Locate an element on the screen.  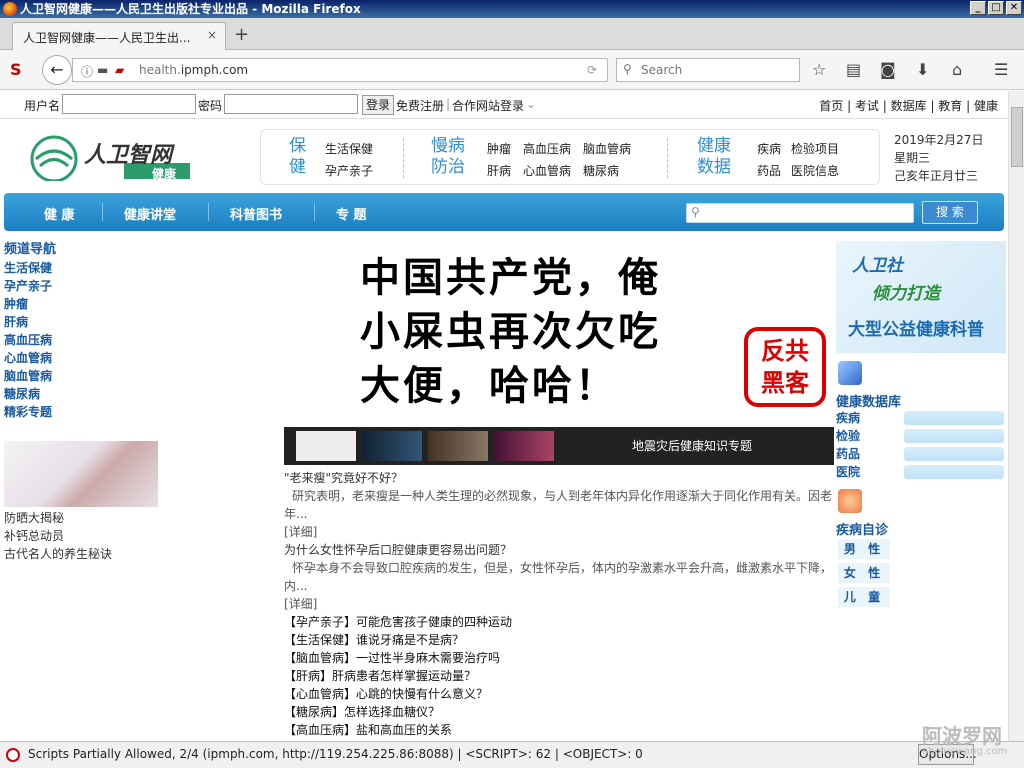
article-link: 【生活保健】谁说牙痛是不是病？ is located at coordinates (559, 640).